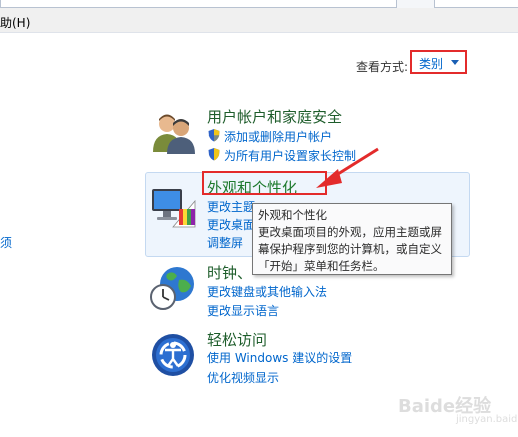 Image resolution: width=518 pixels, height=437 pixels. I want to click on link-windows-recommended-settings: 使用 Windows 建议的设置, so click(279, 357).